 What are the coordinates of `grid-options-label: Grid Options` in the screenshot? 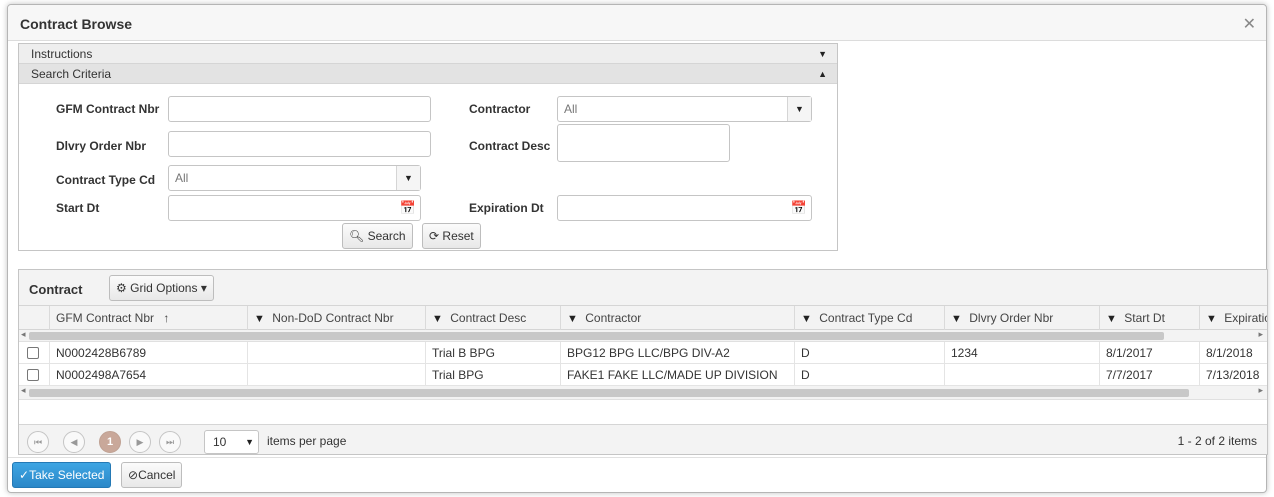 It's located at (164, 288).